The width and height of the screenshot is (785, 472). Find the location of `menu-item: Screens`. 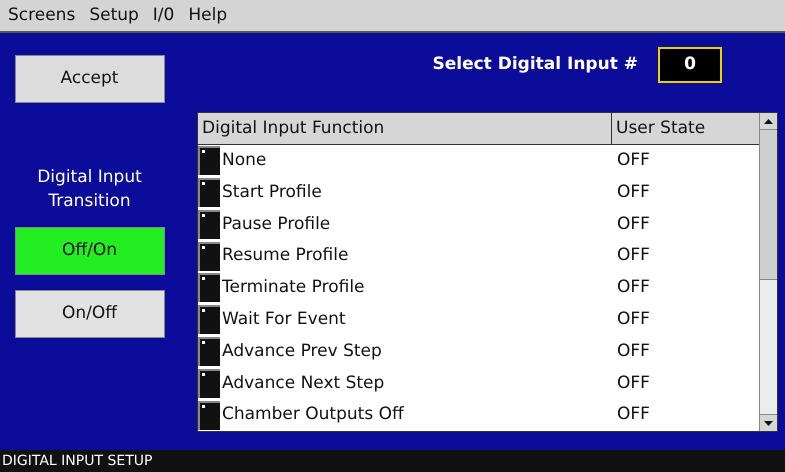

menu-item: Screens is located at coordinates (42, 15).